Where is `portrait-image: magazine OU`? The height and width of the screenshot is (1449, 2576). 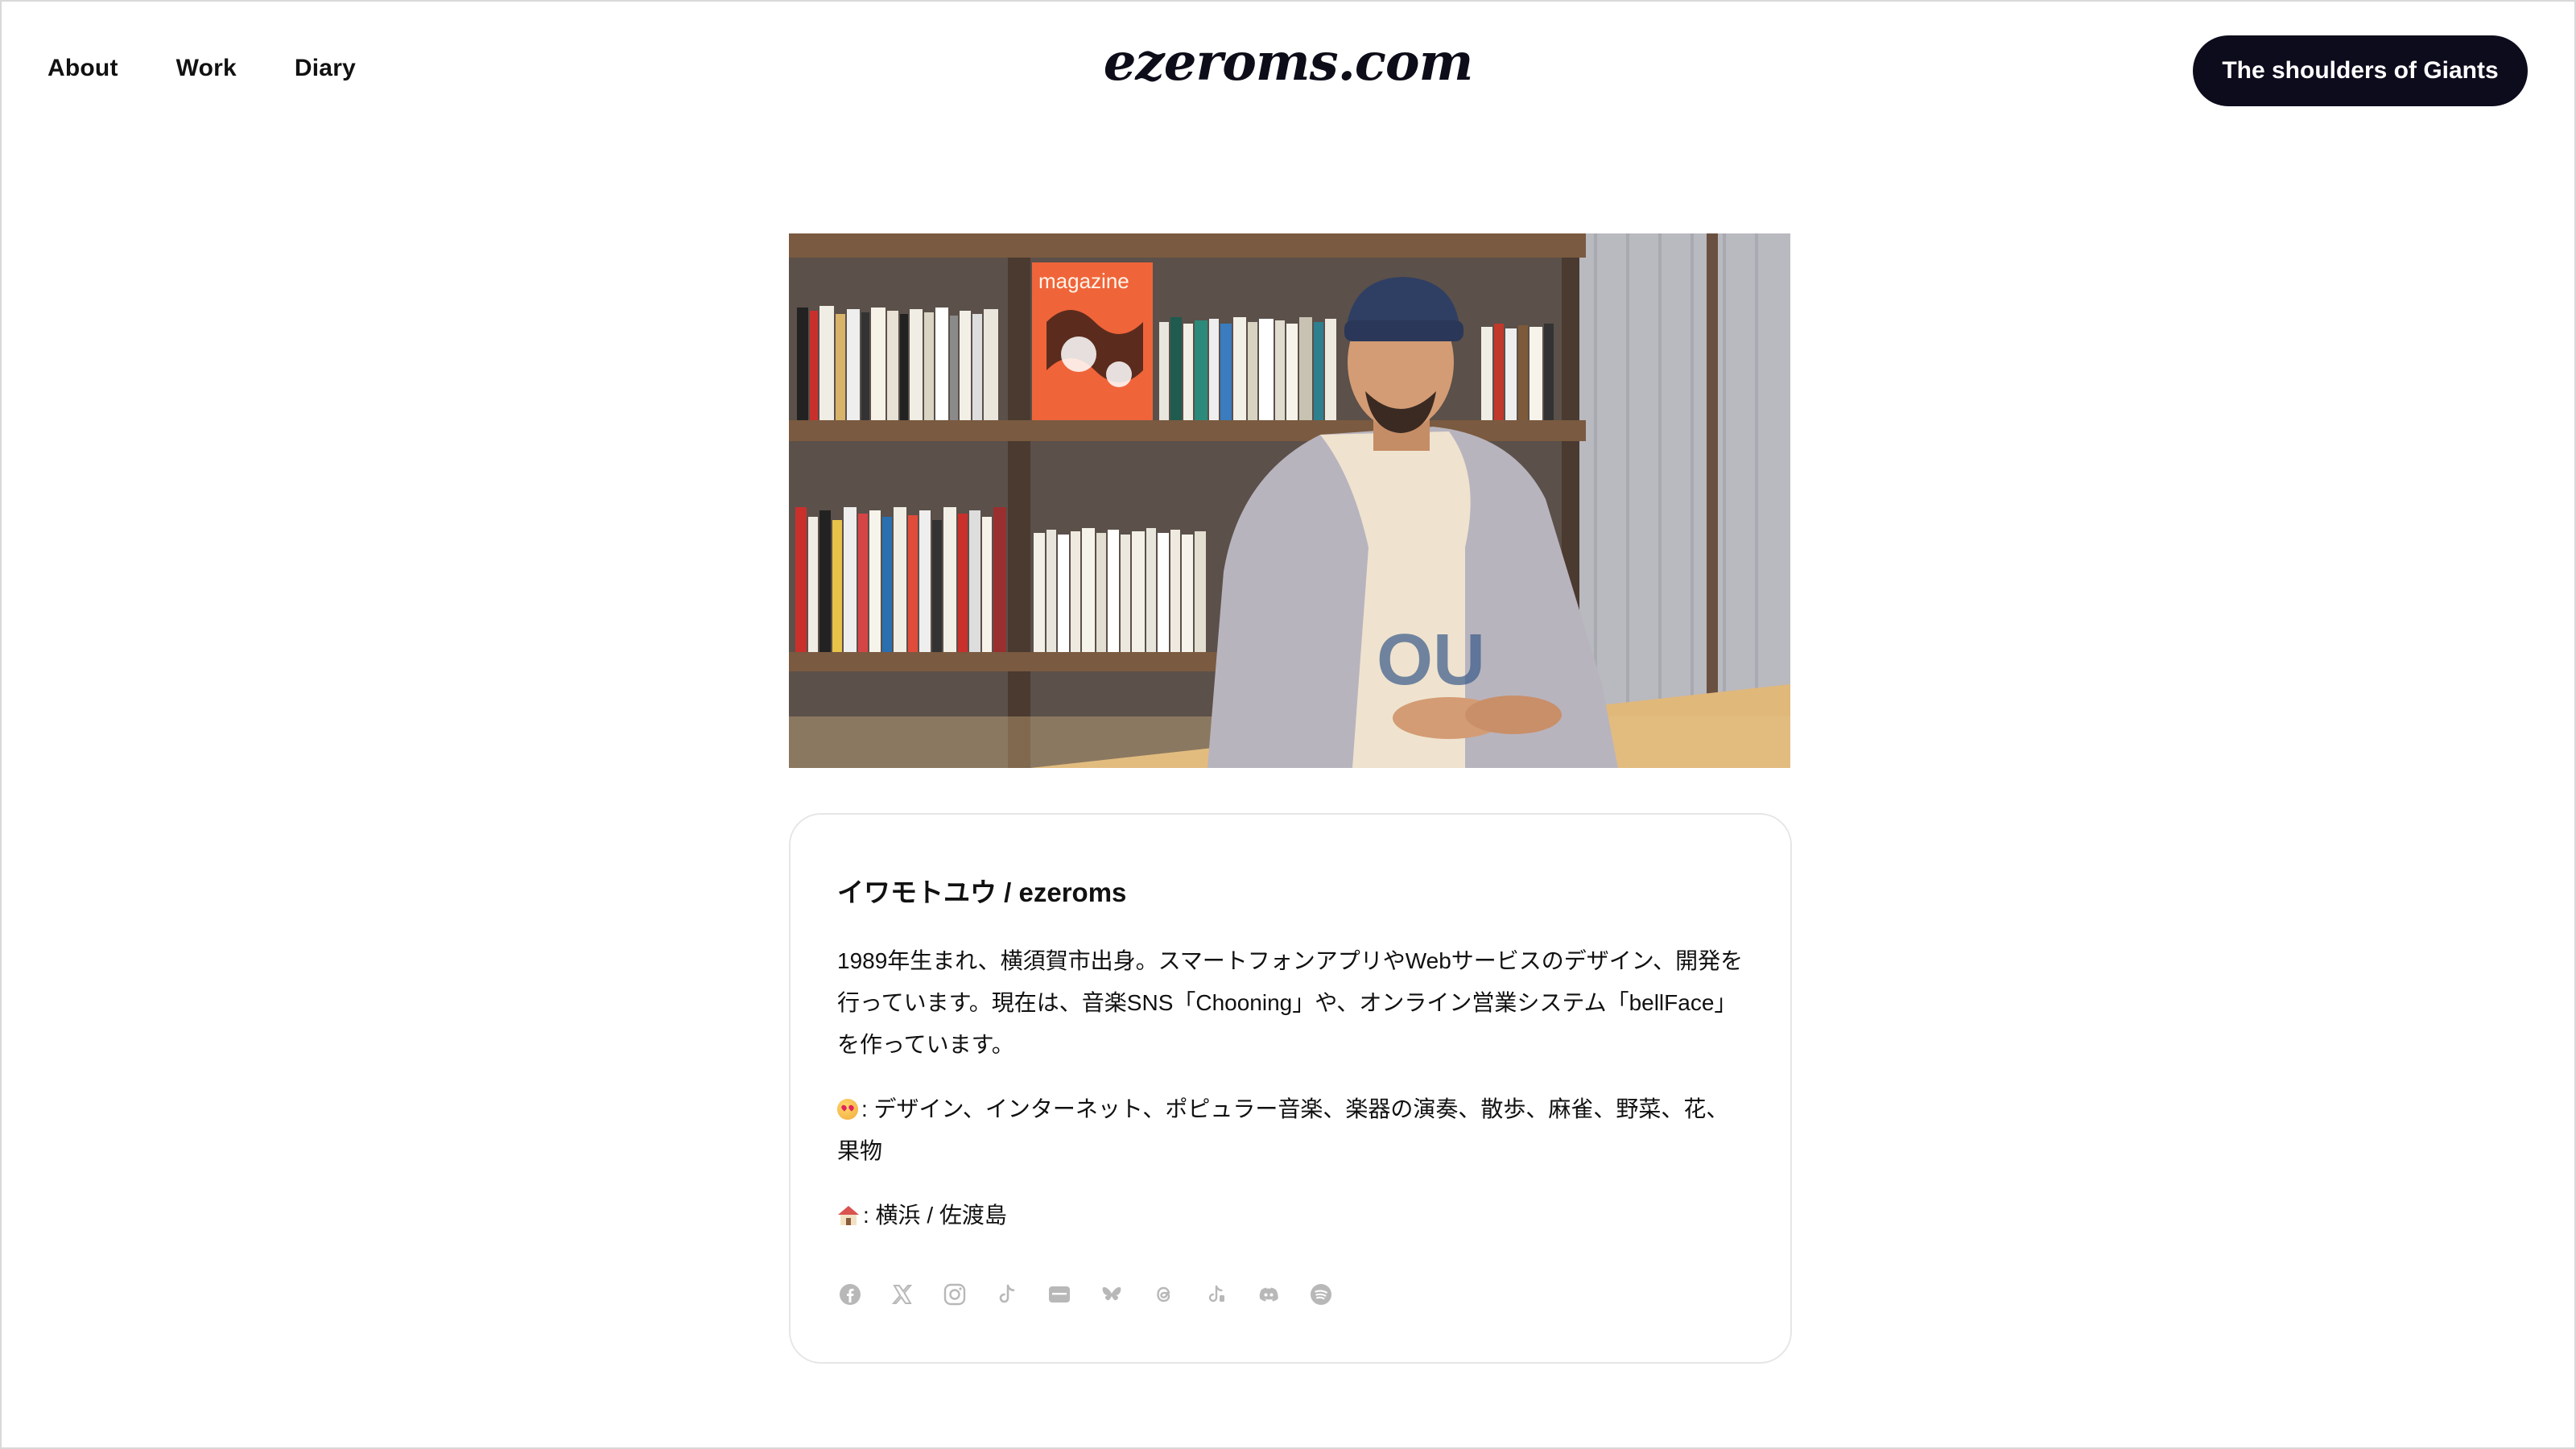 portrait-image: magazine OU is located at coordinates (1289, 500).